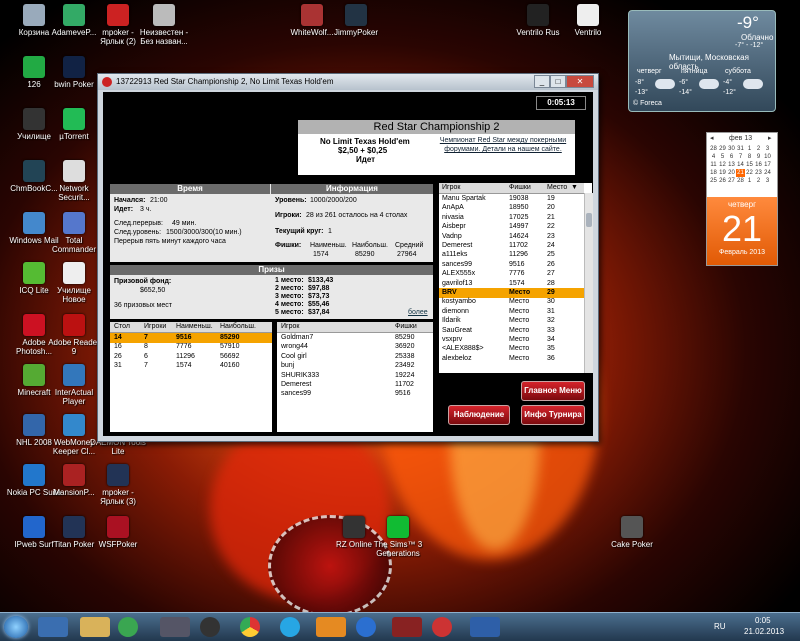 This screenshot has height=641, width=800. What do you see at coordinates (748, 22) in the screenshot?
I see `weather-temp: -9°` at bounding box center [748, 22].